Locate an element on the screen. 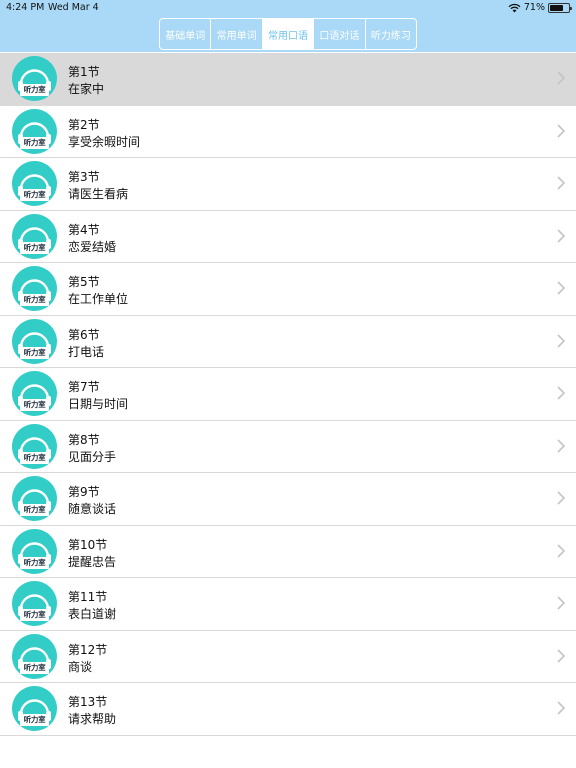 Image resolution: width=576 pixels, height=768 pixels. tab-2: 常用单词 is located at coordinates (237, 34).